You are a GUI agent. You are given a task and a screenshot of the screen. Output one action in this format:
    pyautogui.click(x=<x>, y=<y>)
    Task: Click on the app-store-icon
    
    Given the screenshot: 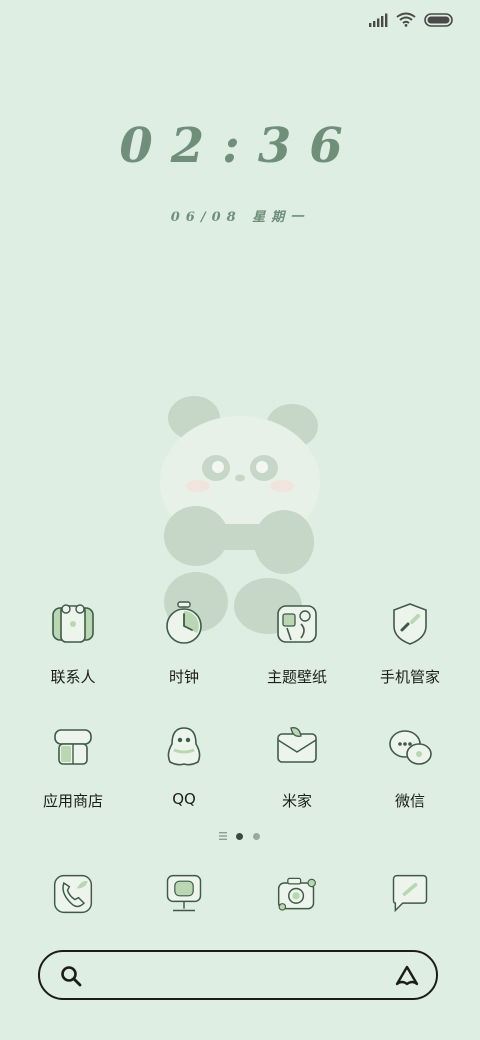 What is the action you would take?
    pyautogui.click(x=73, y=747)
    